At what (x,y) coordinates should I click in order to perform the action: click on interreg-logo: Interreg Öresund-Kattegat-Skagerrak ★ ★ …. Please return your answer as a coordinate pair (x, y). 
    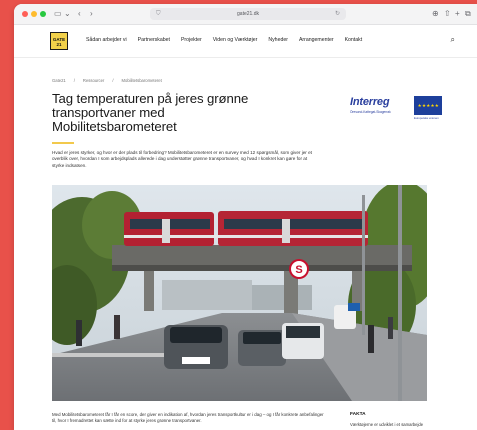
    Looking at the image, I should click on (396, 109).